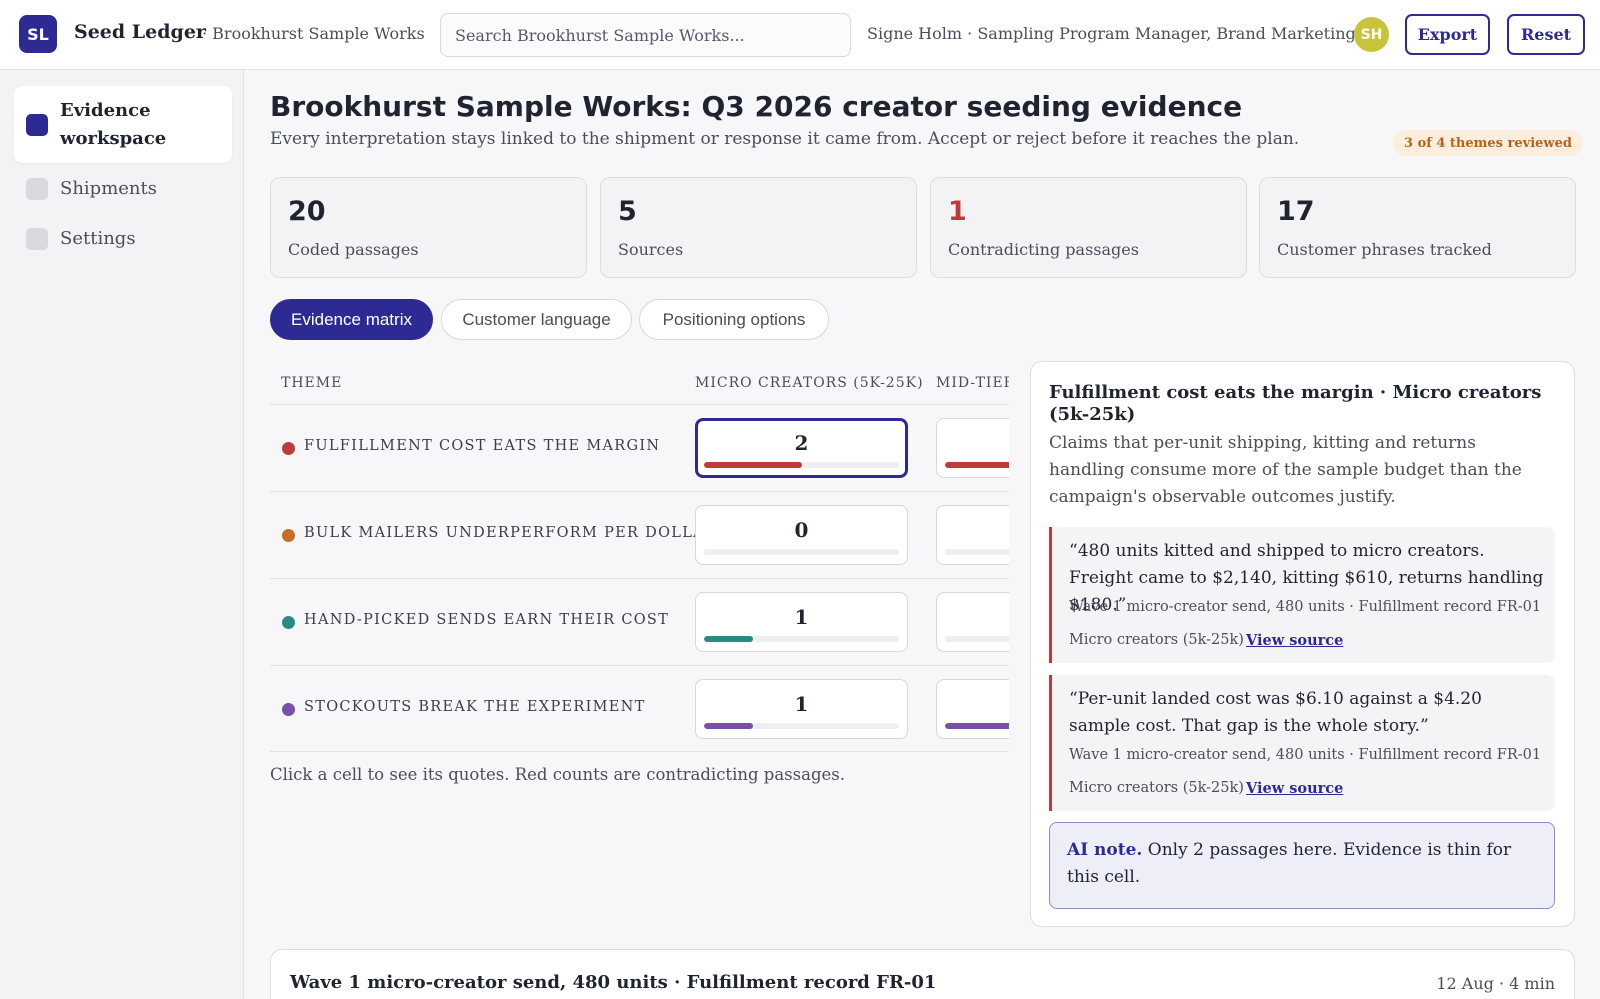  Describe the element at coordinates (98, 238) in the screenshot. I see `sidebar-item-label: Settings` at that location.